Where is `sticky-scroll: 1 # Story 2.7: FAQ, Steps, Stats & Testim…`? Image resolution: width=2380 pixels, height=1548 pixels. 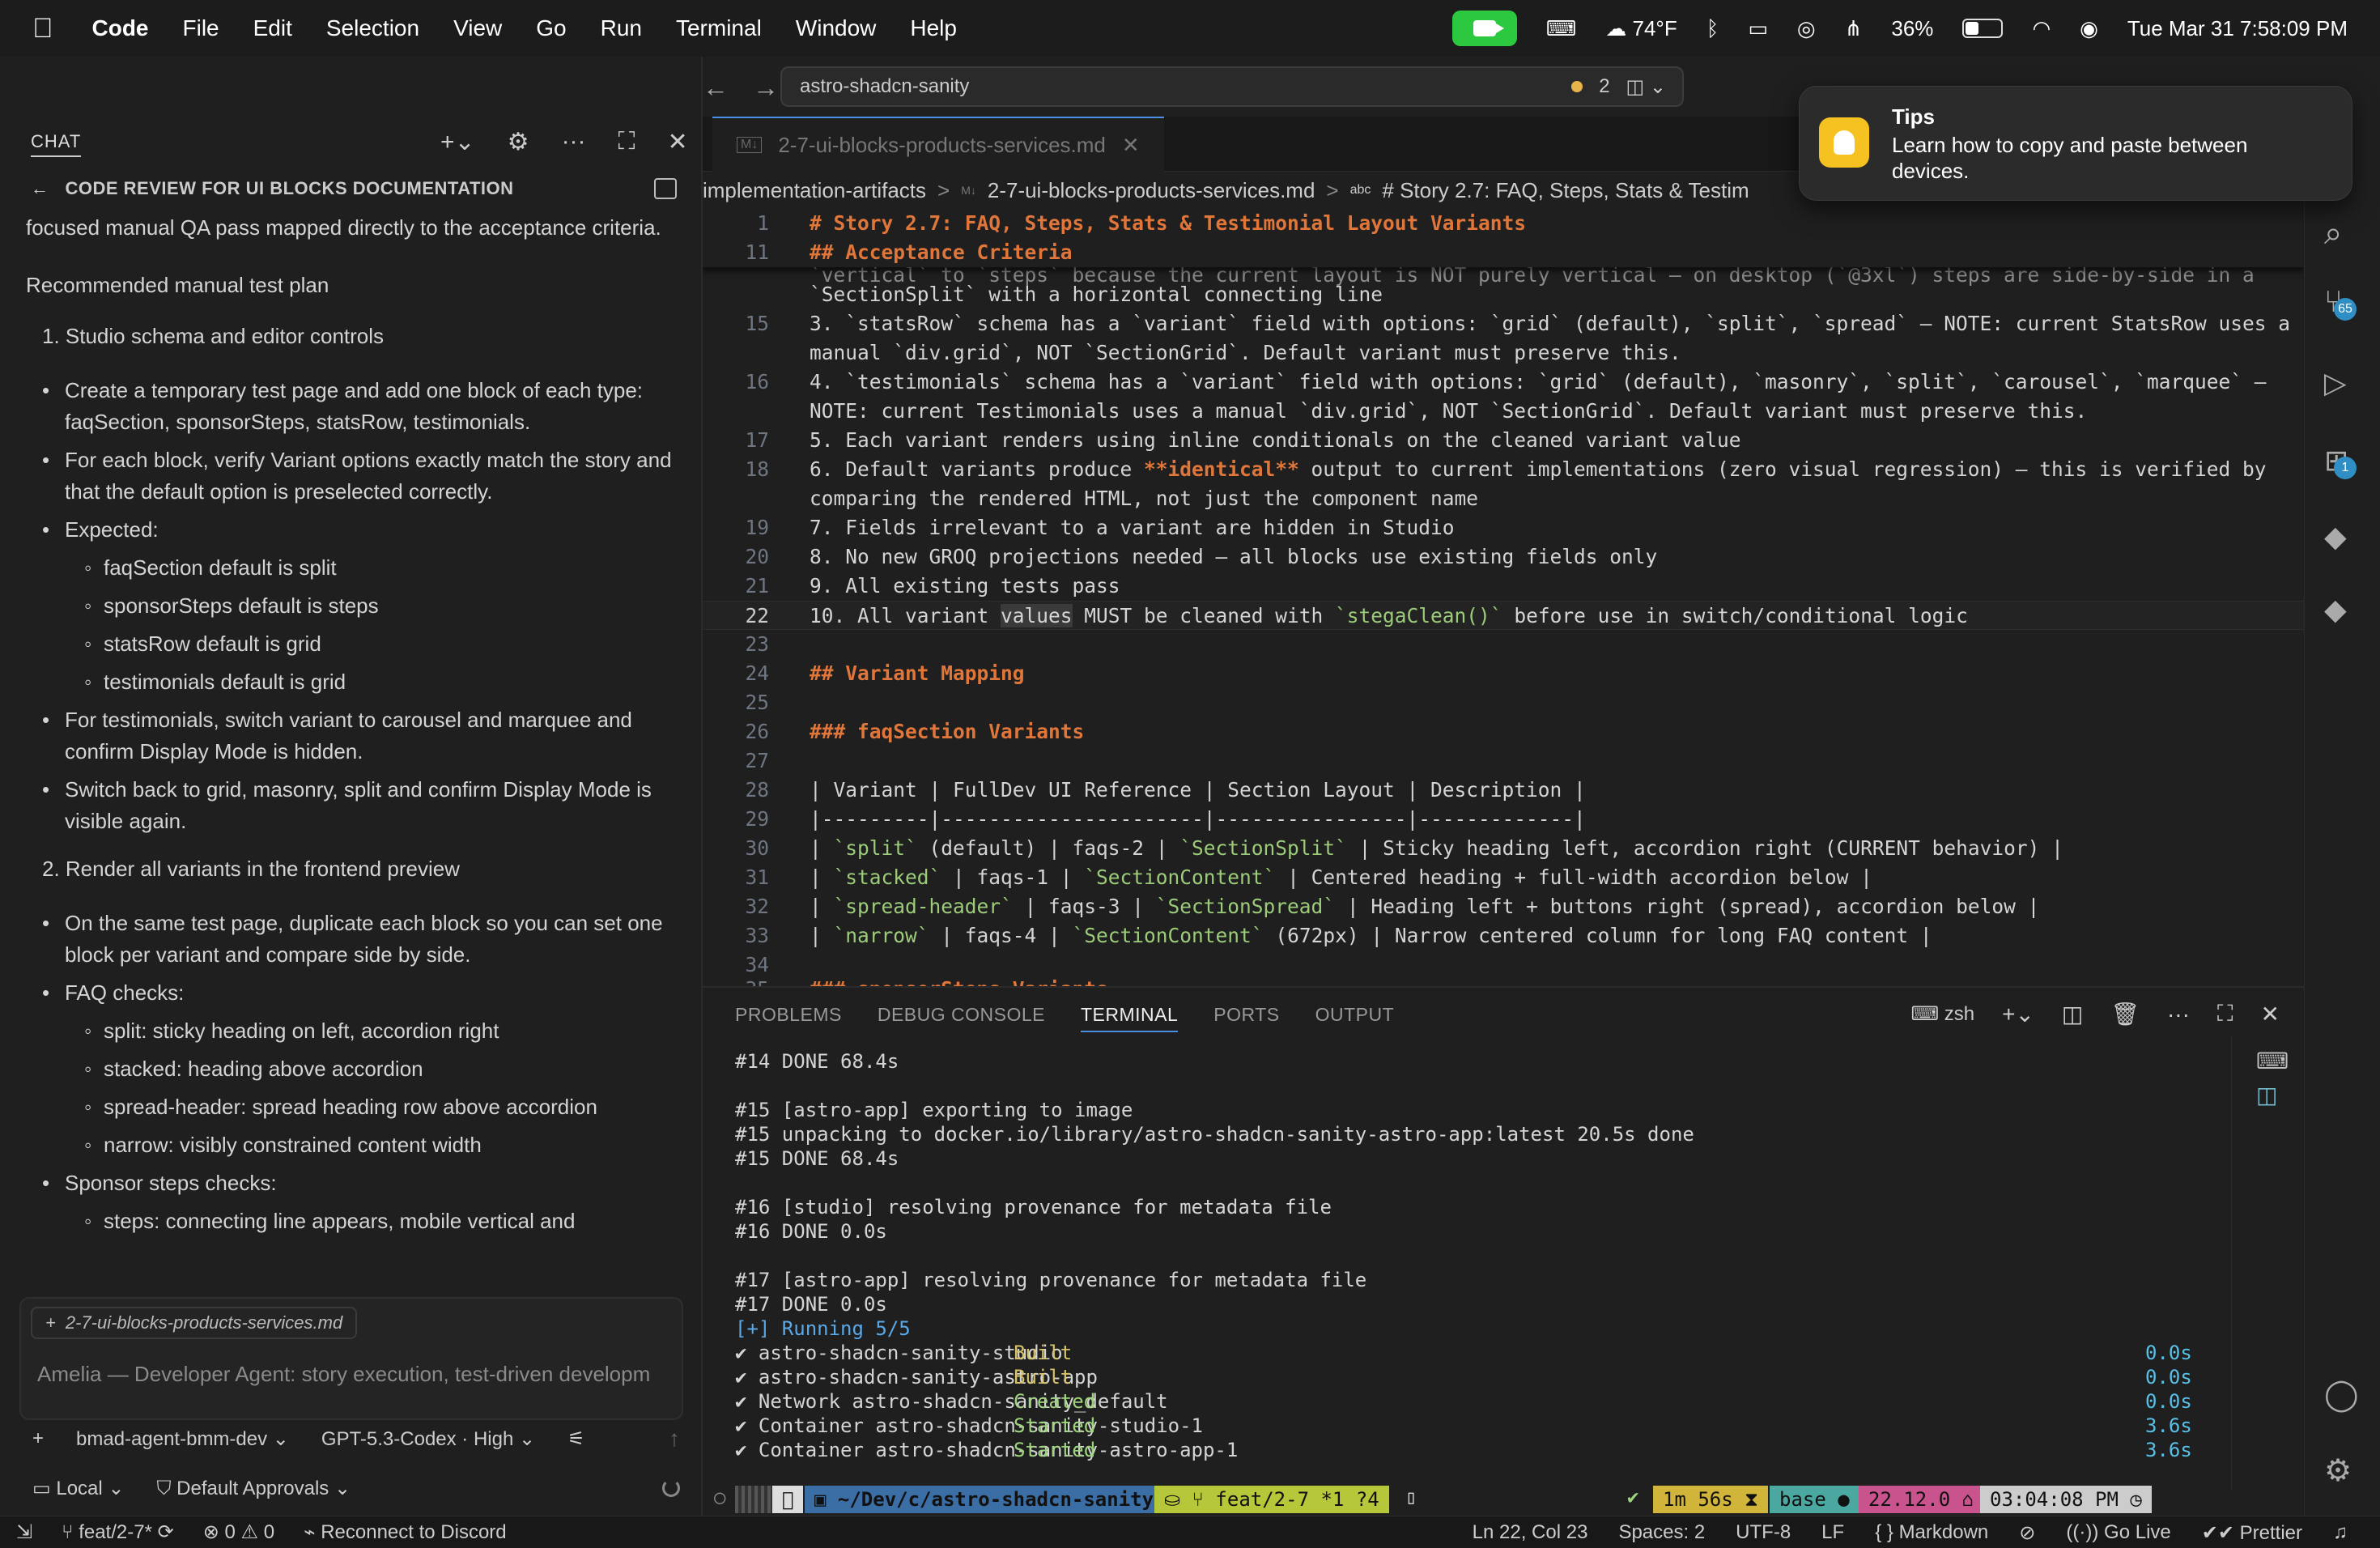
sticky-scroll: 1 # Story 2.7: FAQ, Steps, Stats & Testim… is located at coordinates (1503, 238).